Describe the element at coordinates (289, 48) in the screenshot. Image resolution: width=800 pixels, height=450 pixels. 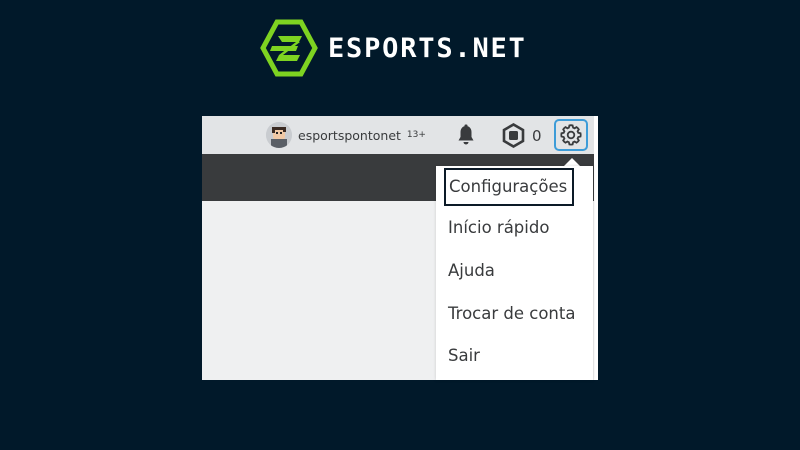
I see `esports-logo-icon` at that location.